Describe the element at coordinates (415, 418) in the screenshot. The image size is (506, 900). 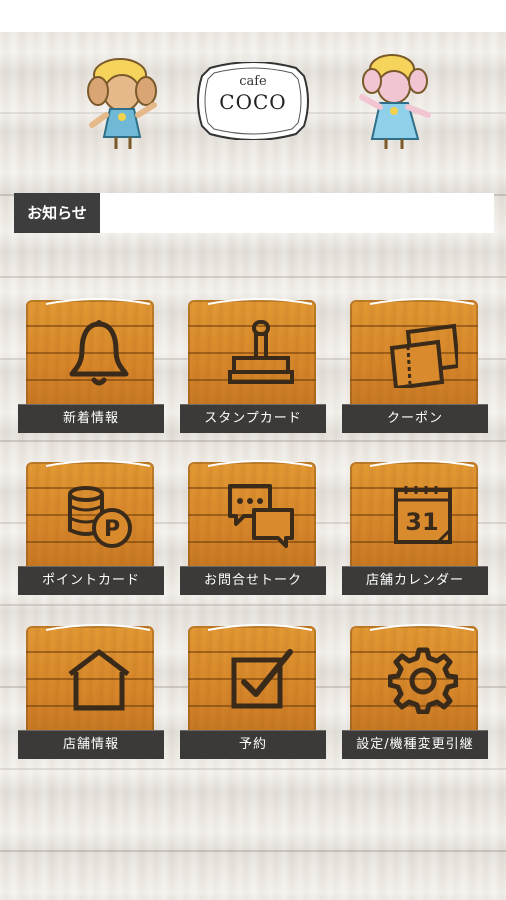
I see `tile-label: クーポン` at that location.